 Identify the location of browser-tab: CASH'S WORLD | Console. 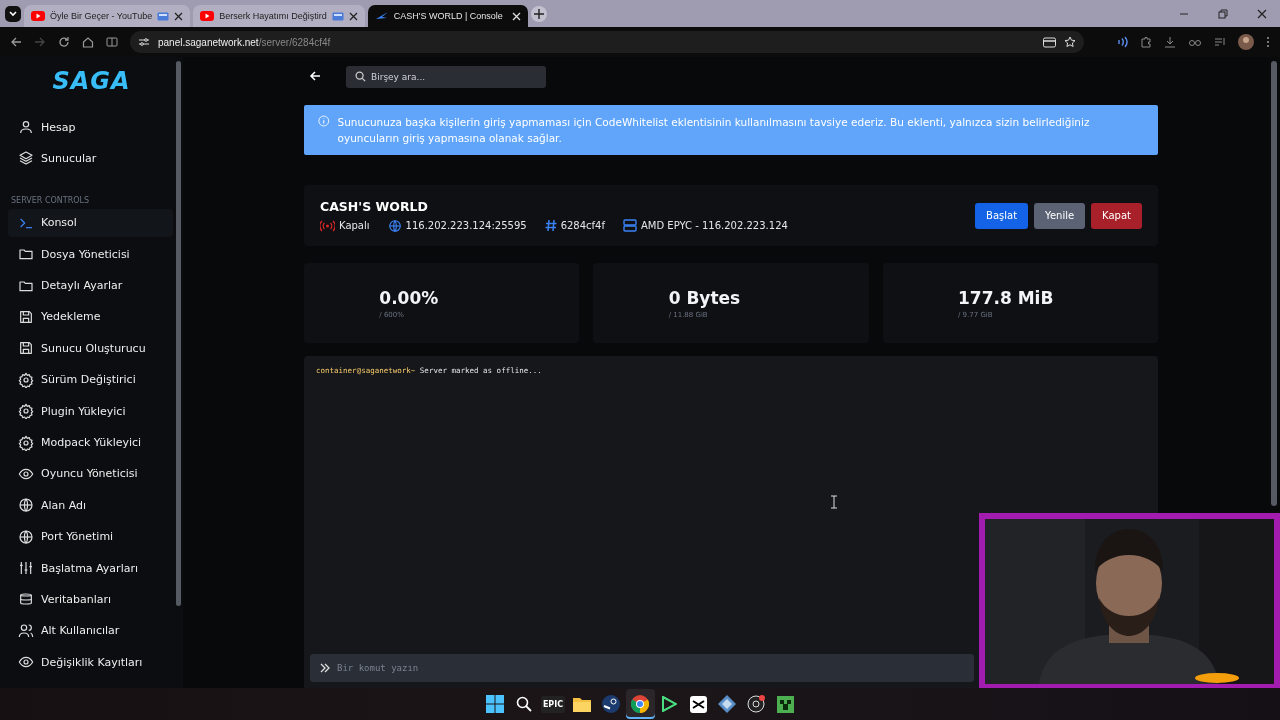
(447, 16).